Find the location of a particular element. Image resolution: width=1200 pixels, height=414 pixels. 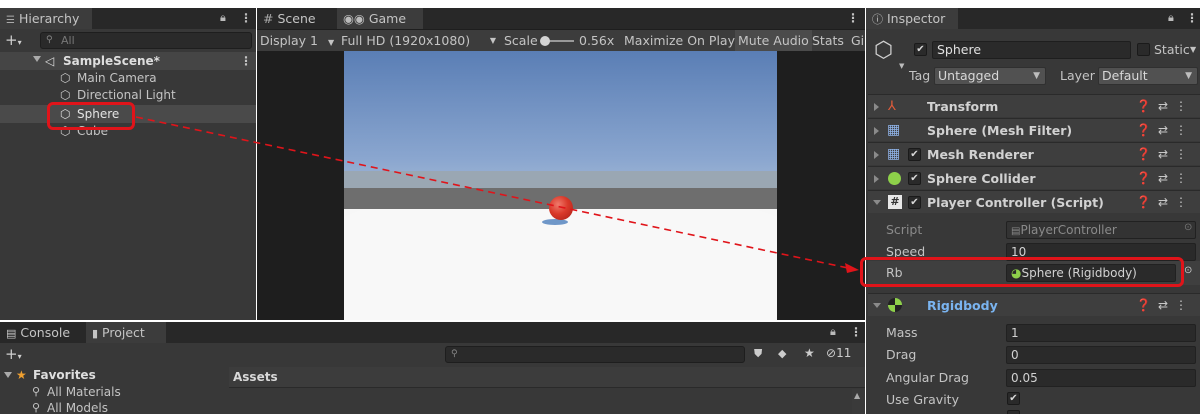

resolution-dropdown: Full HD (1920x1080) ▼ is located at coordinates (418, 40).